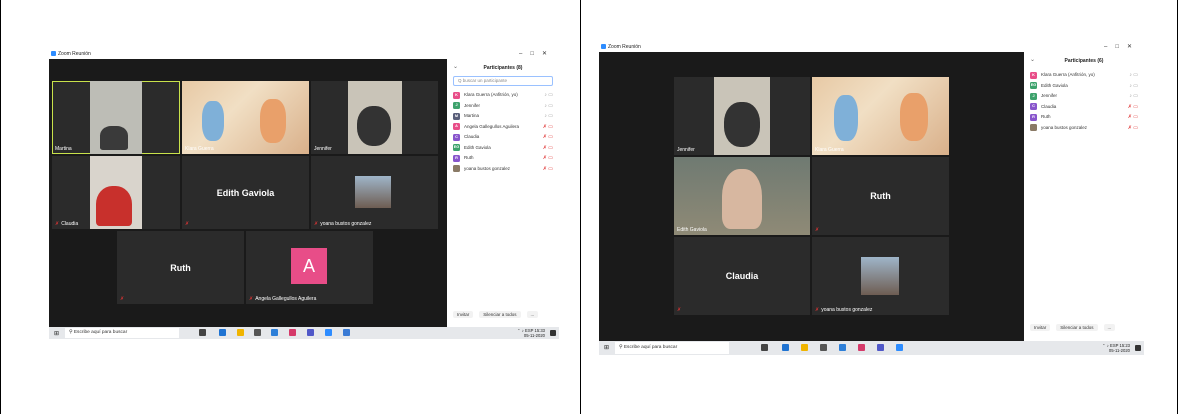 The width and height of the screenshot is (1178, 414). Describe the element at coordinates (503, 116) in the screenshot. I see `participant-row: M Martina ♪ ▭` at that location.